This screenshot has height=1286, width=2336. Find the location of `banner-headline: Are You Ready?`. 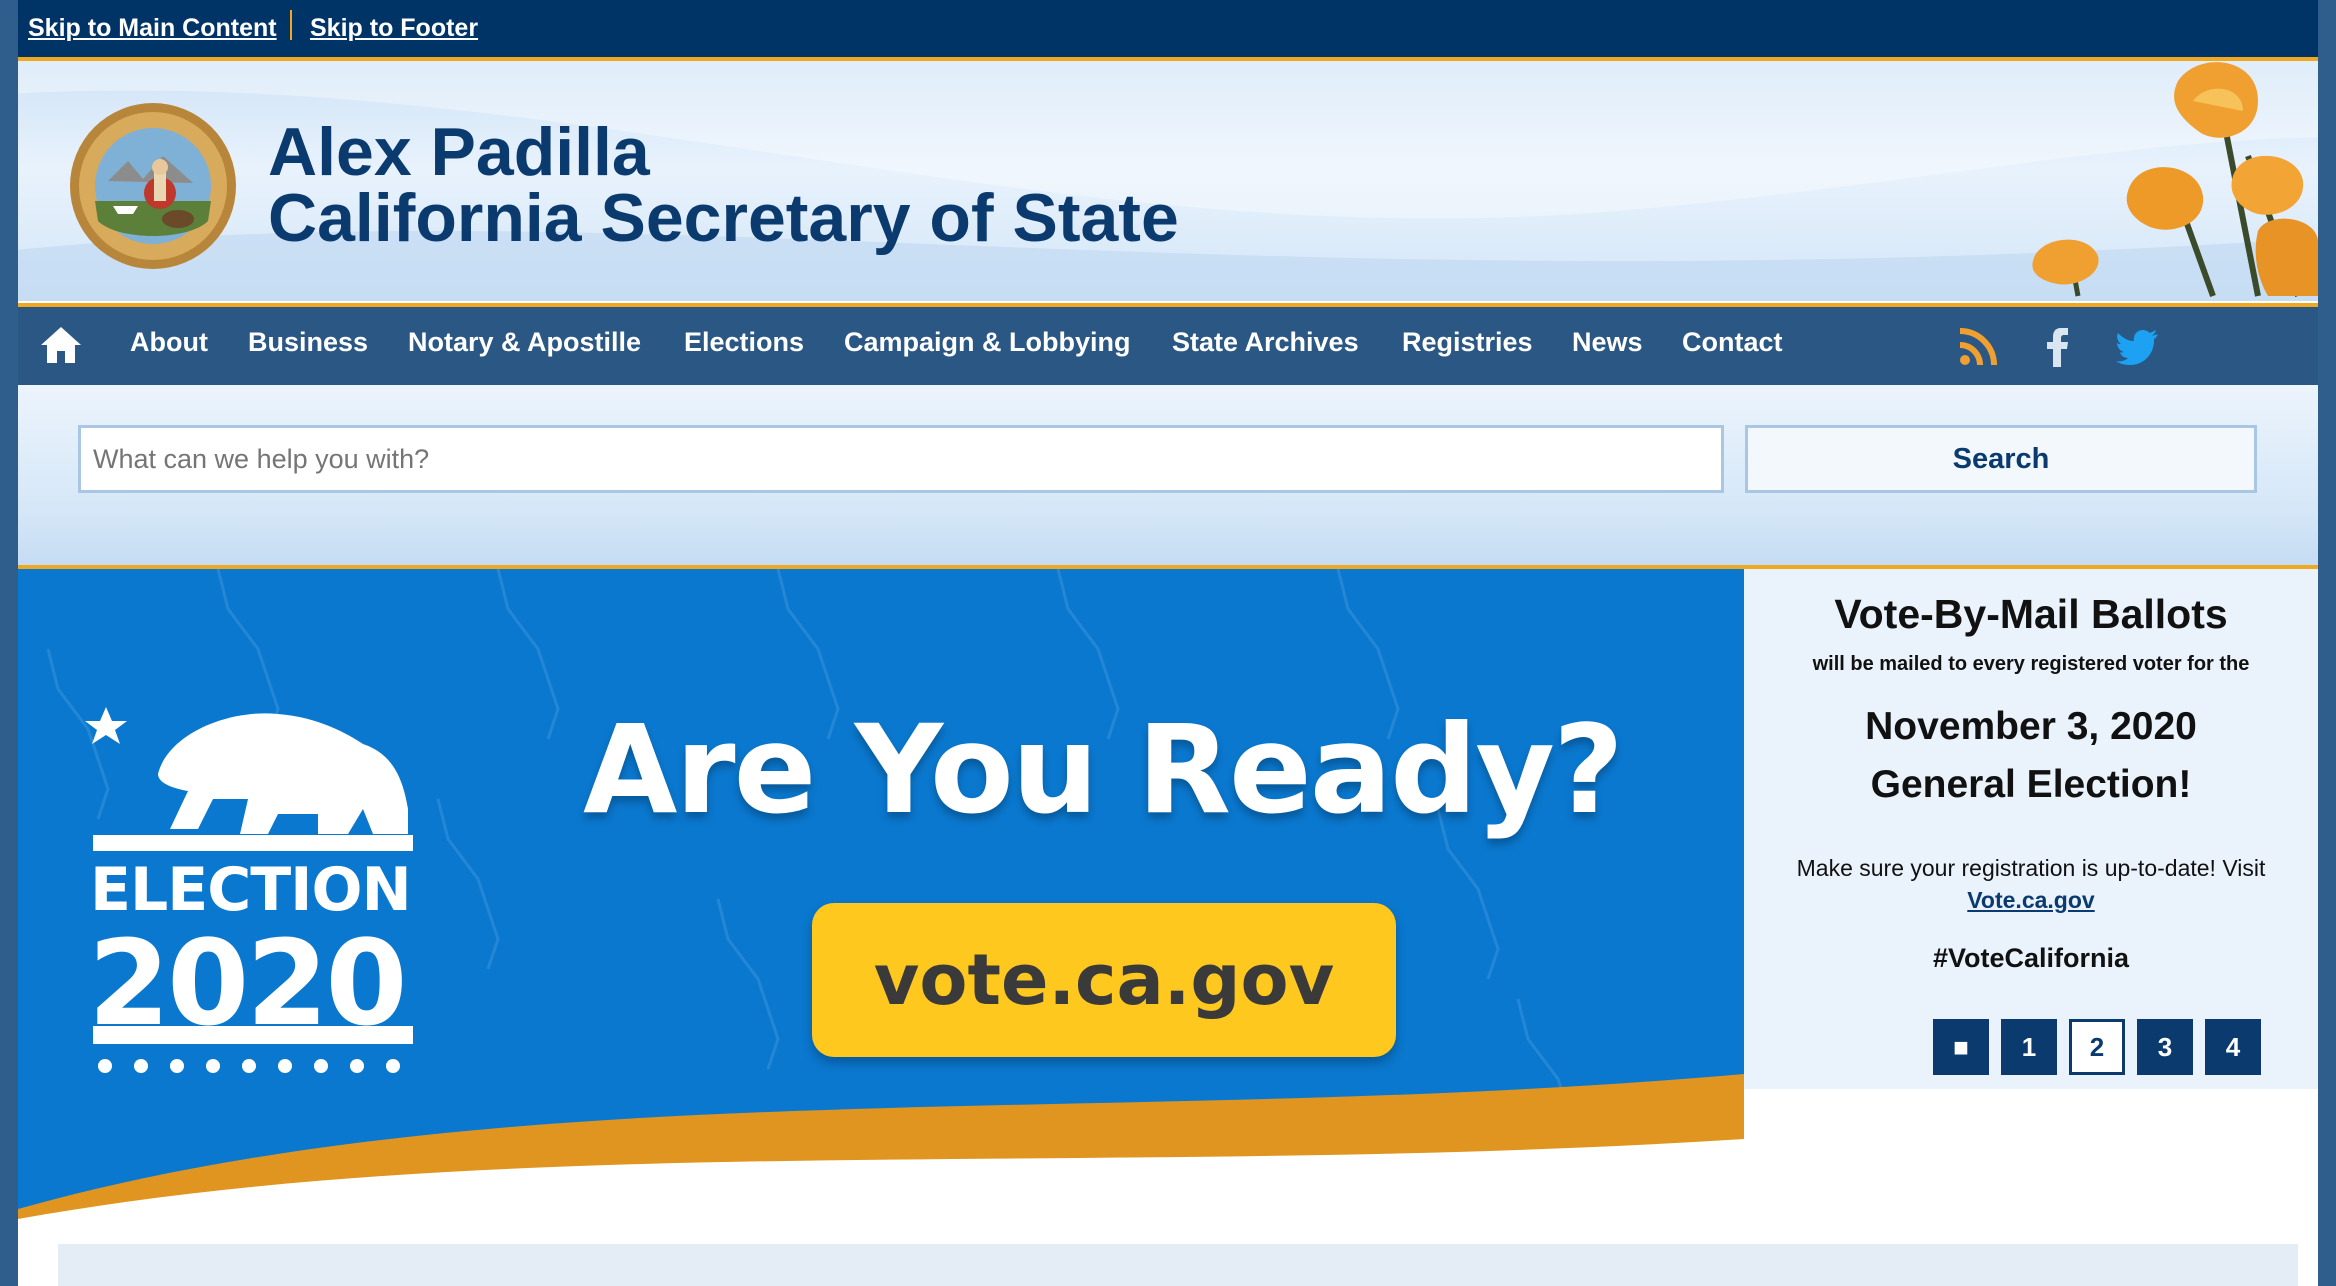

banner-headline: Are You Ready? is located at coordinates (1103, 770).